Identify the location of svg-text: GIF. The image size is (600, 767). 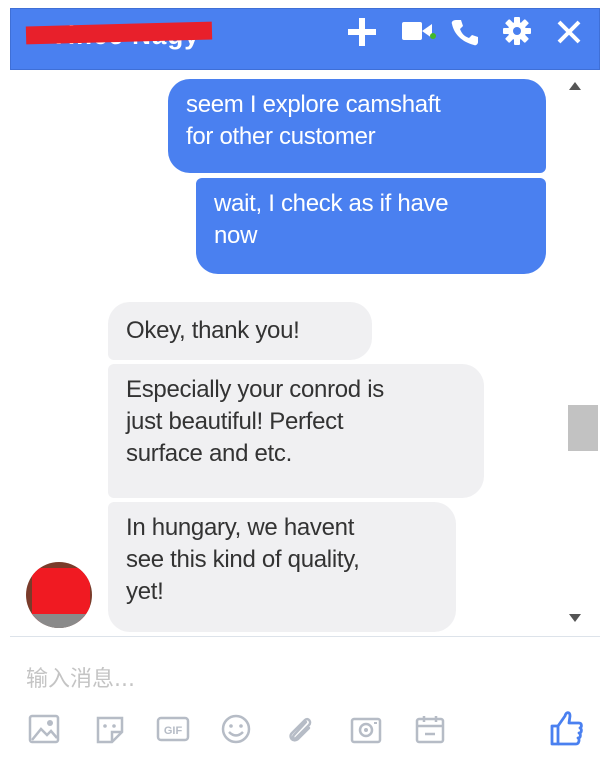
(173, 731).